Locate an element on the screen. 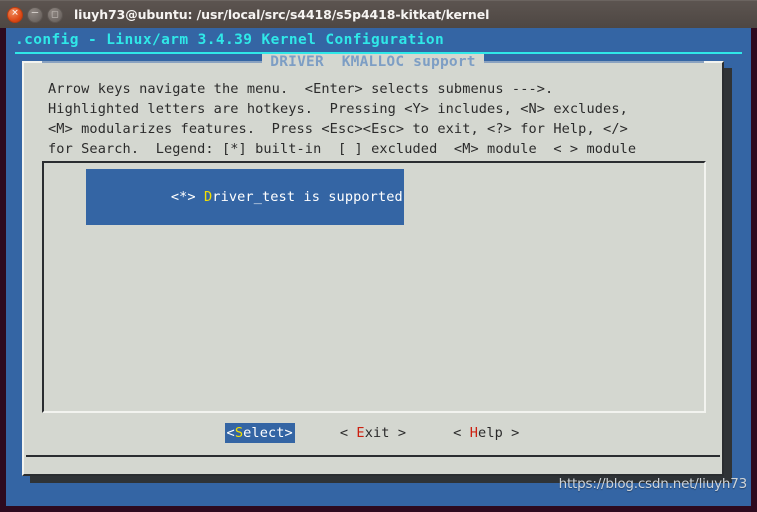  help-button: < Help > is located at coordinates (486, 433).